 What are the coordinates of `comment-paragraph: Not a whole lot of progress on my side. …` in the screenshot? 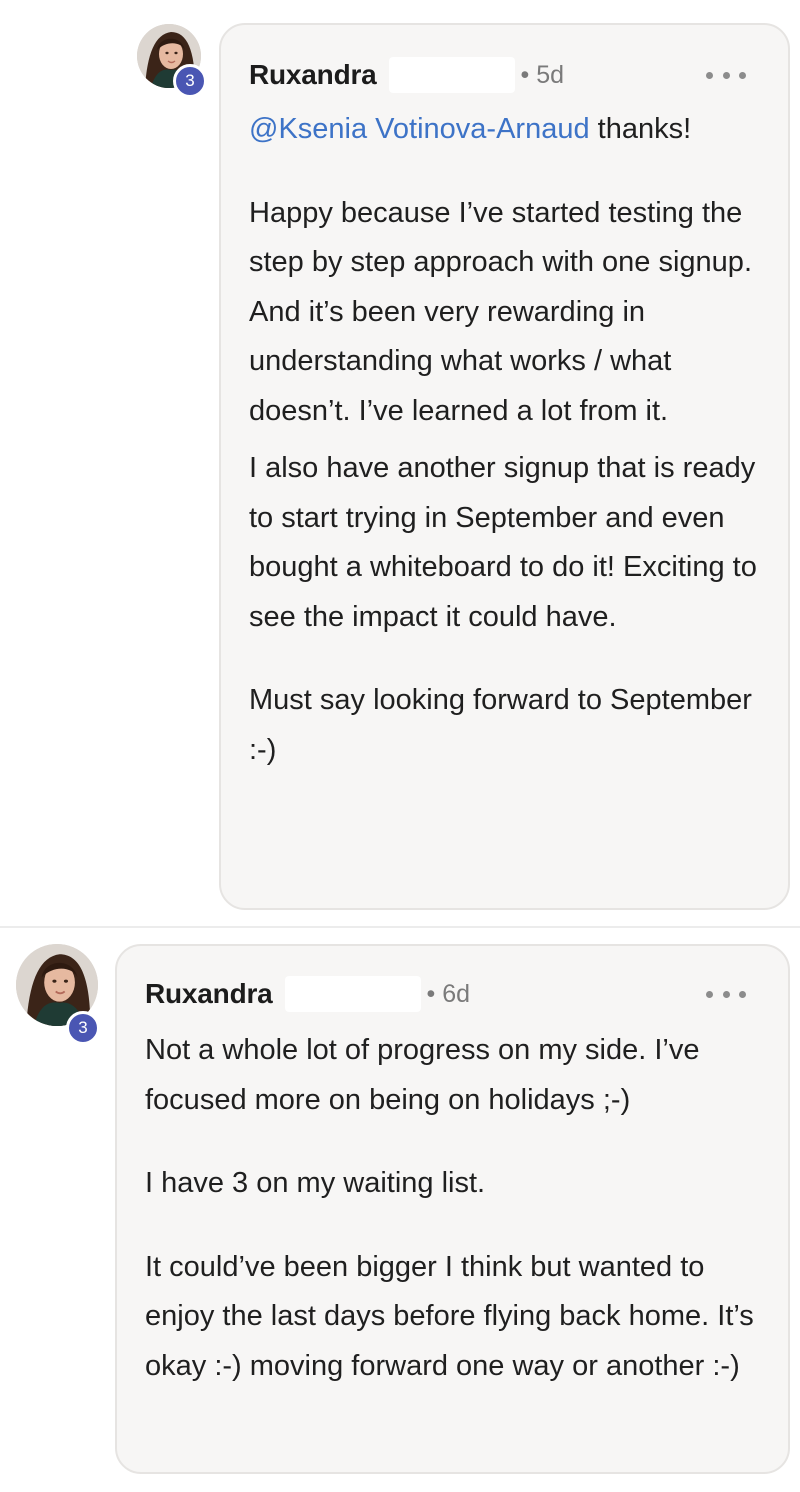 It's located at (422, 1075).